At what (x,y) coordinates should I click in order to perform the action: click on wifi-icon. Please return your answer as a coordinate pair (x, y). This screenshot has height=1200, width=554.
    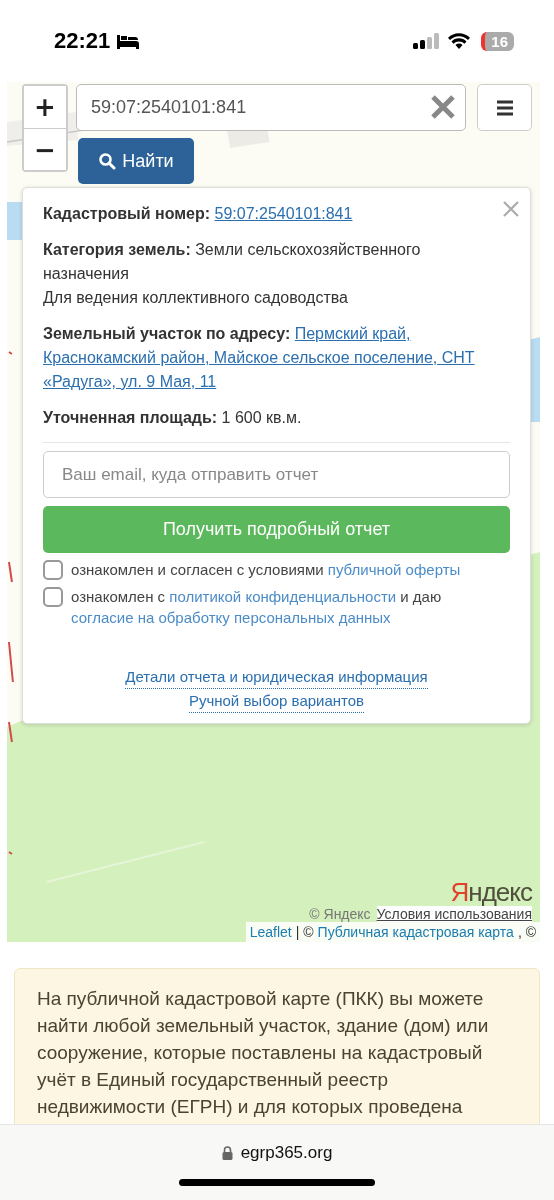
    Looking at the image, I should click on (459, 41).